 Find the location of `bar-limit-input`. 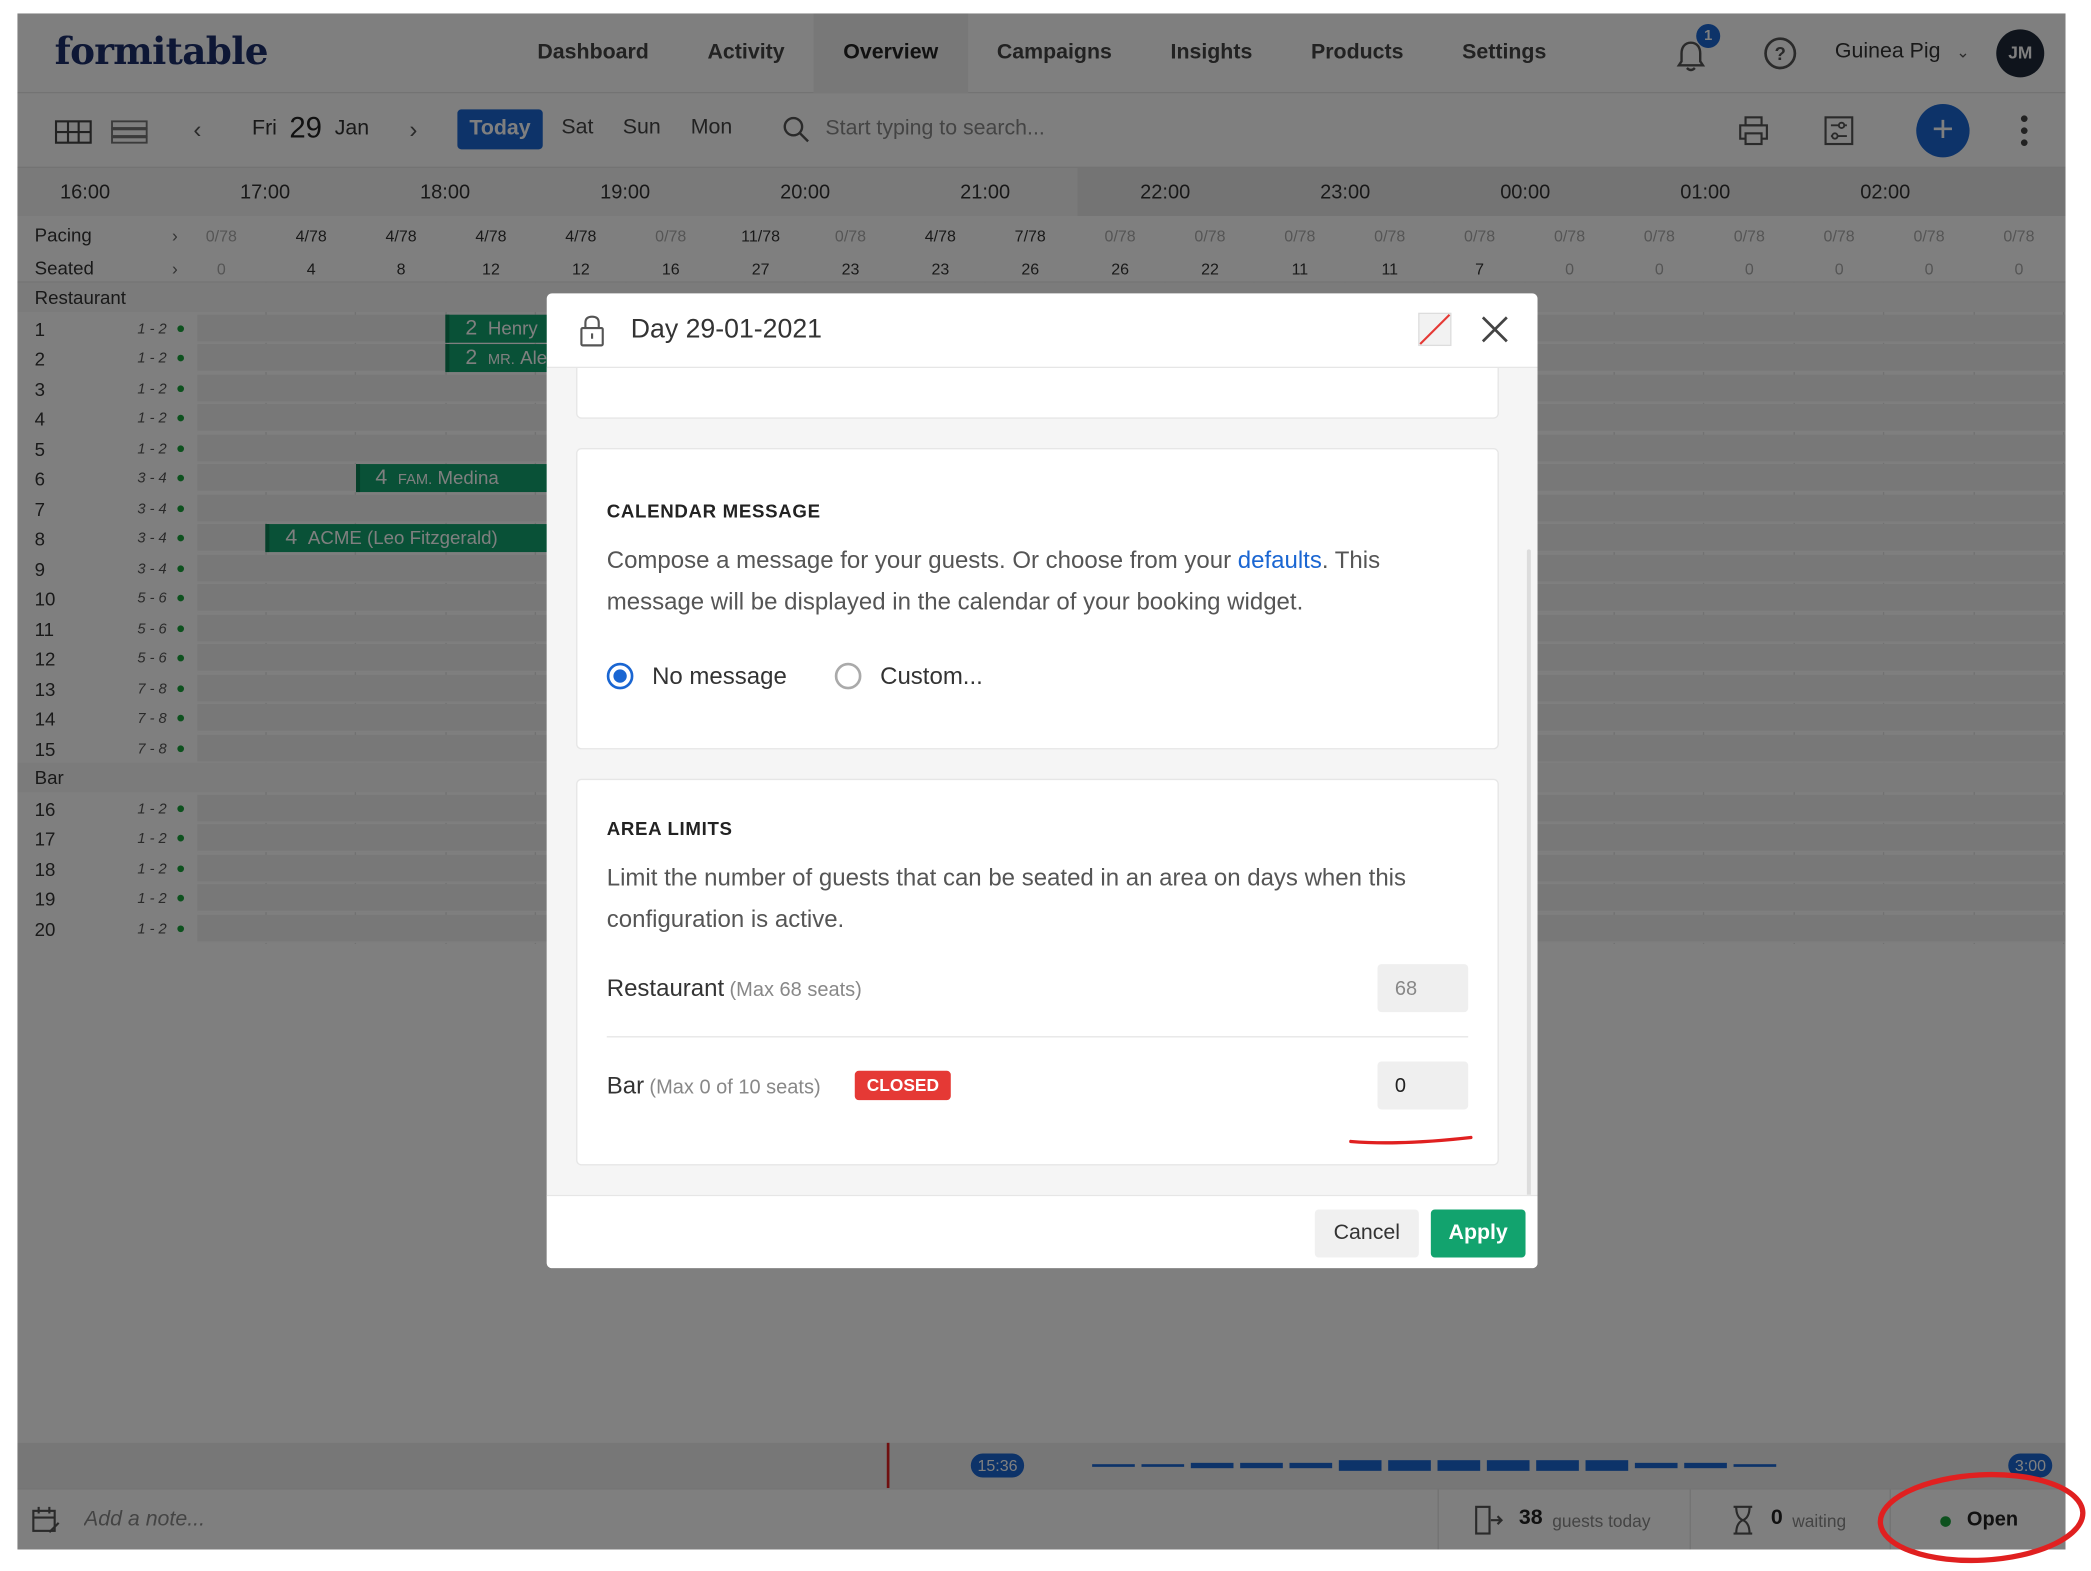

bar-limit-input is located at coordinates (1423, 1085).